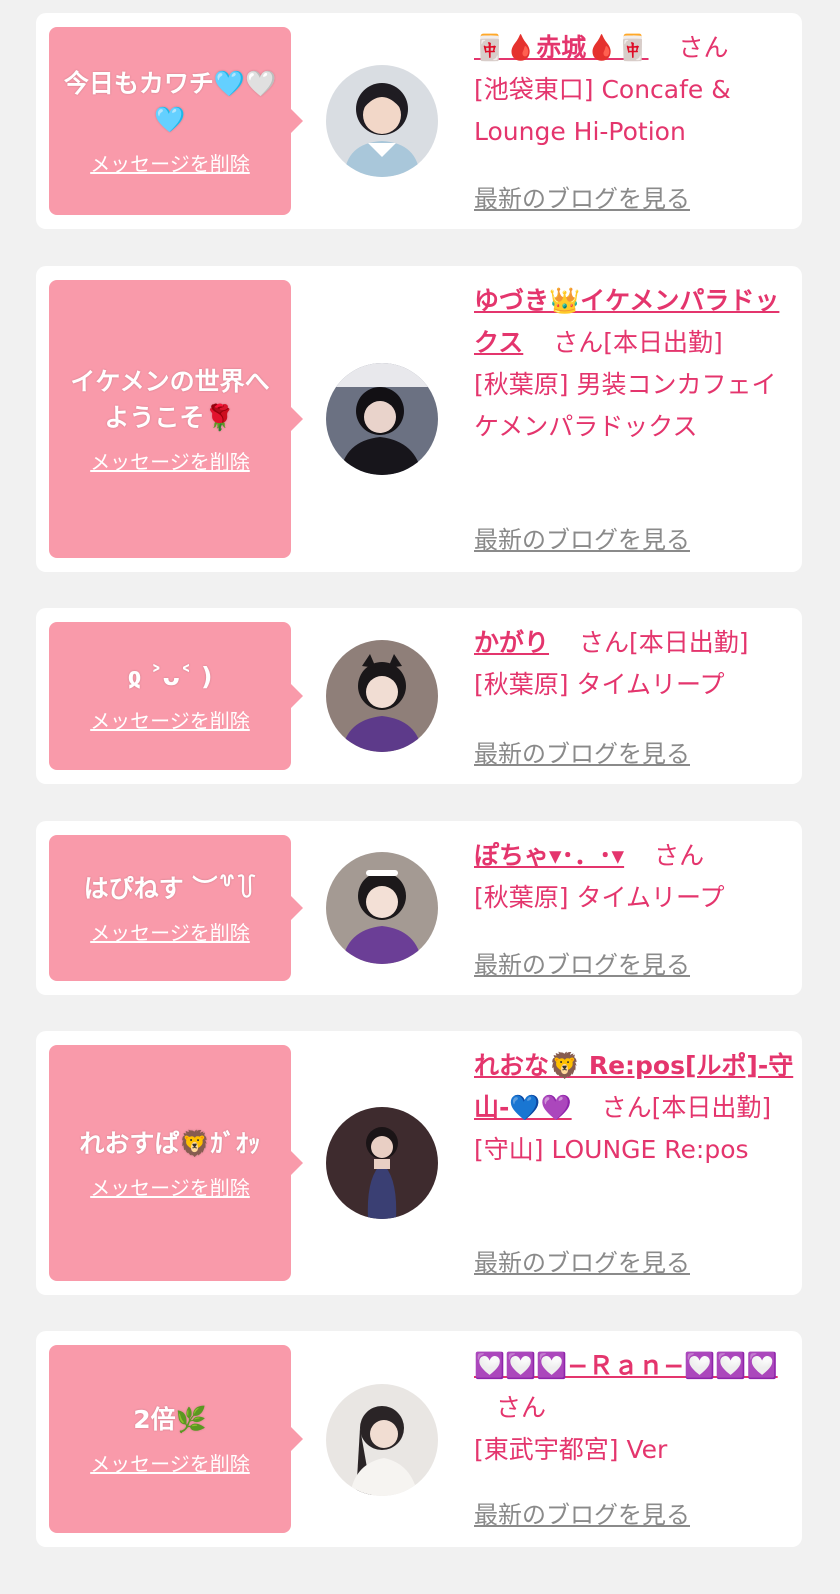  What do you see at coordinates (634, 877) in the screenshot?
I see `cast-info: ぽちゃ▾･．･▾ さん [秋葉原] タイムリープ` at bounding box center [634, 877].